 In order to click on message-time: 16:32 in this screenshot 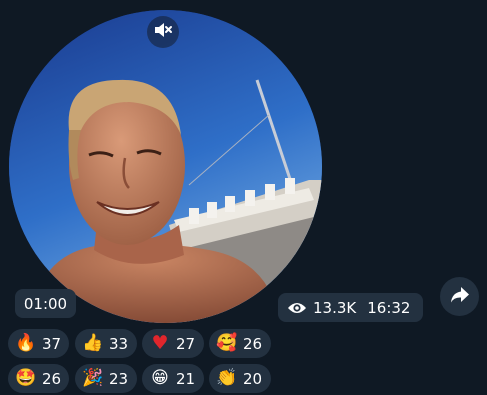, I will do `click(389, 307)`.